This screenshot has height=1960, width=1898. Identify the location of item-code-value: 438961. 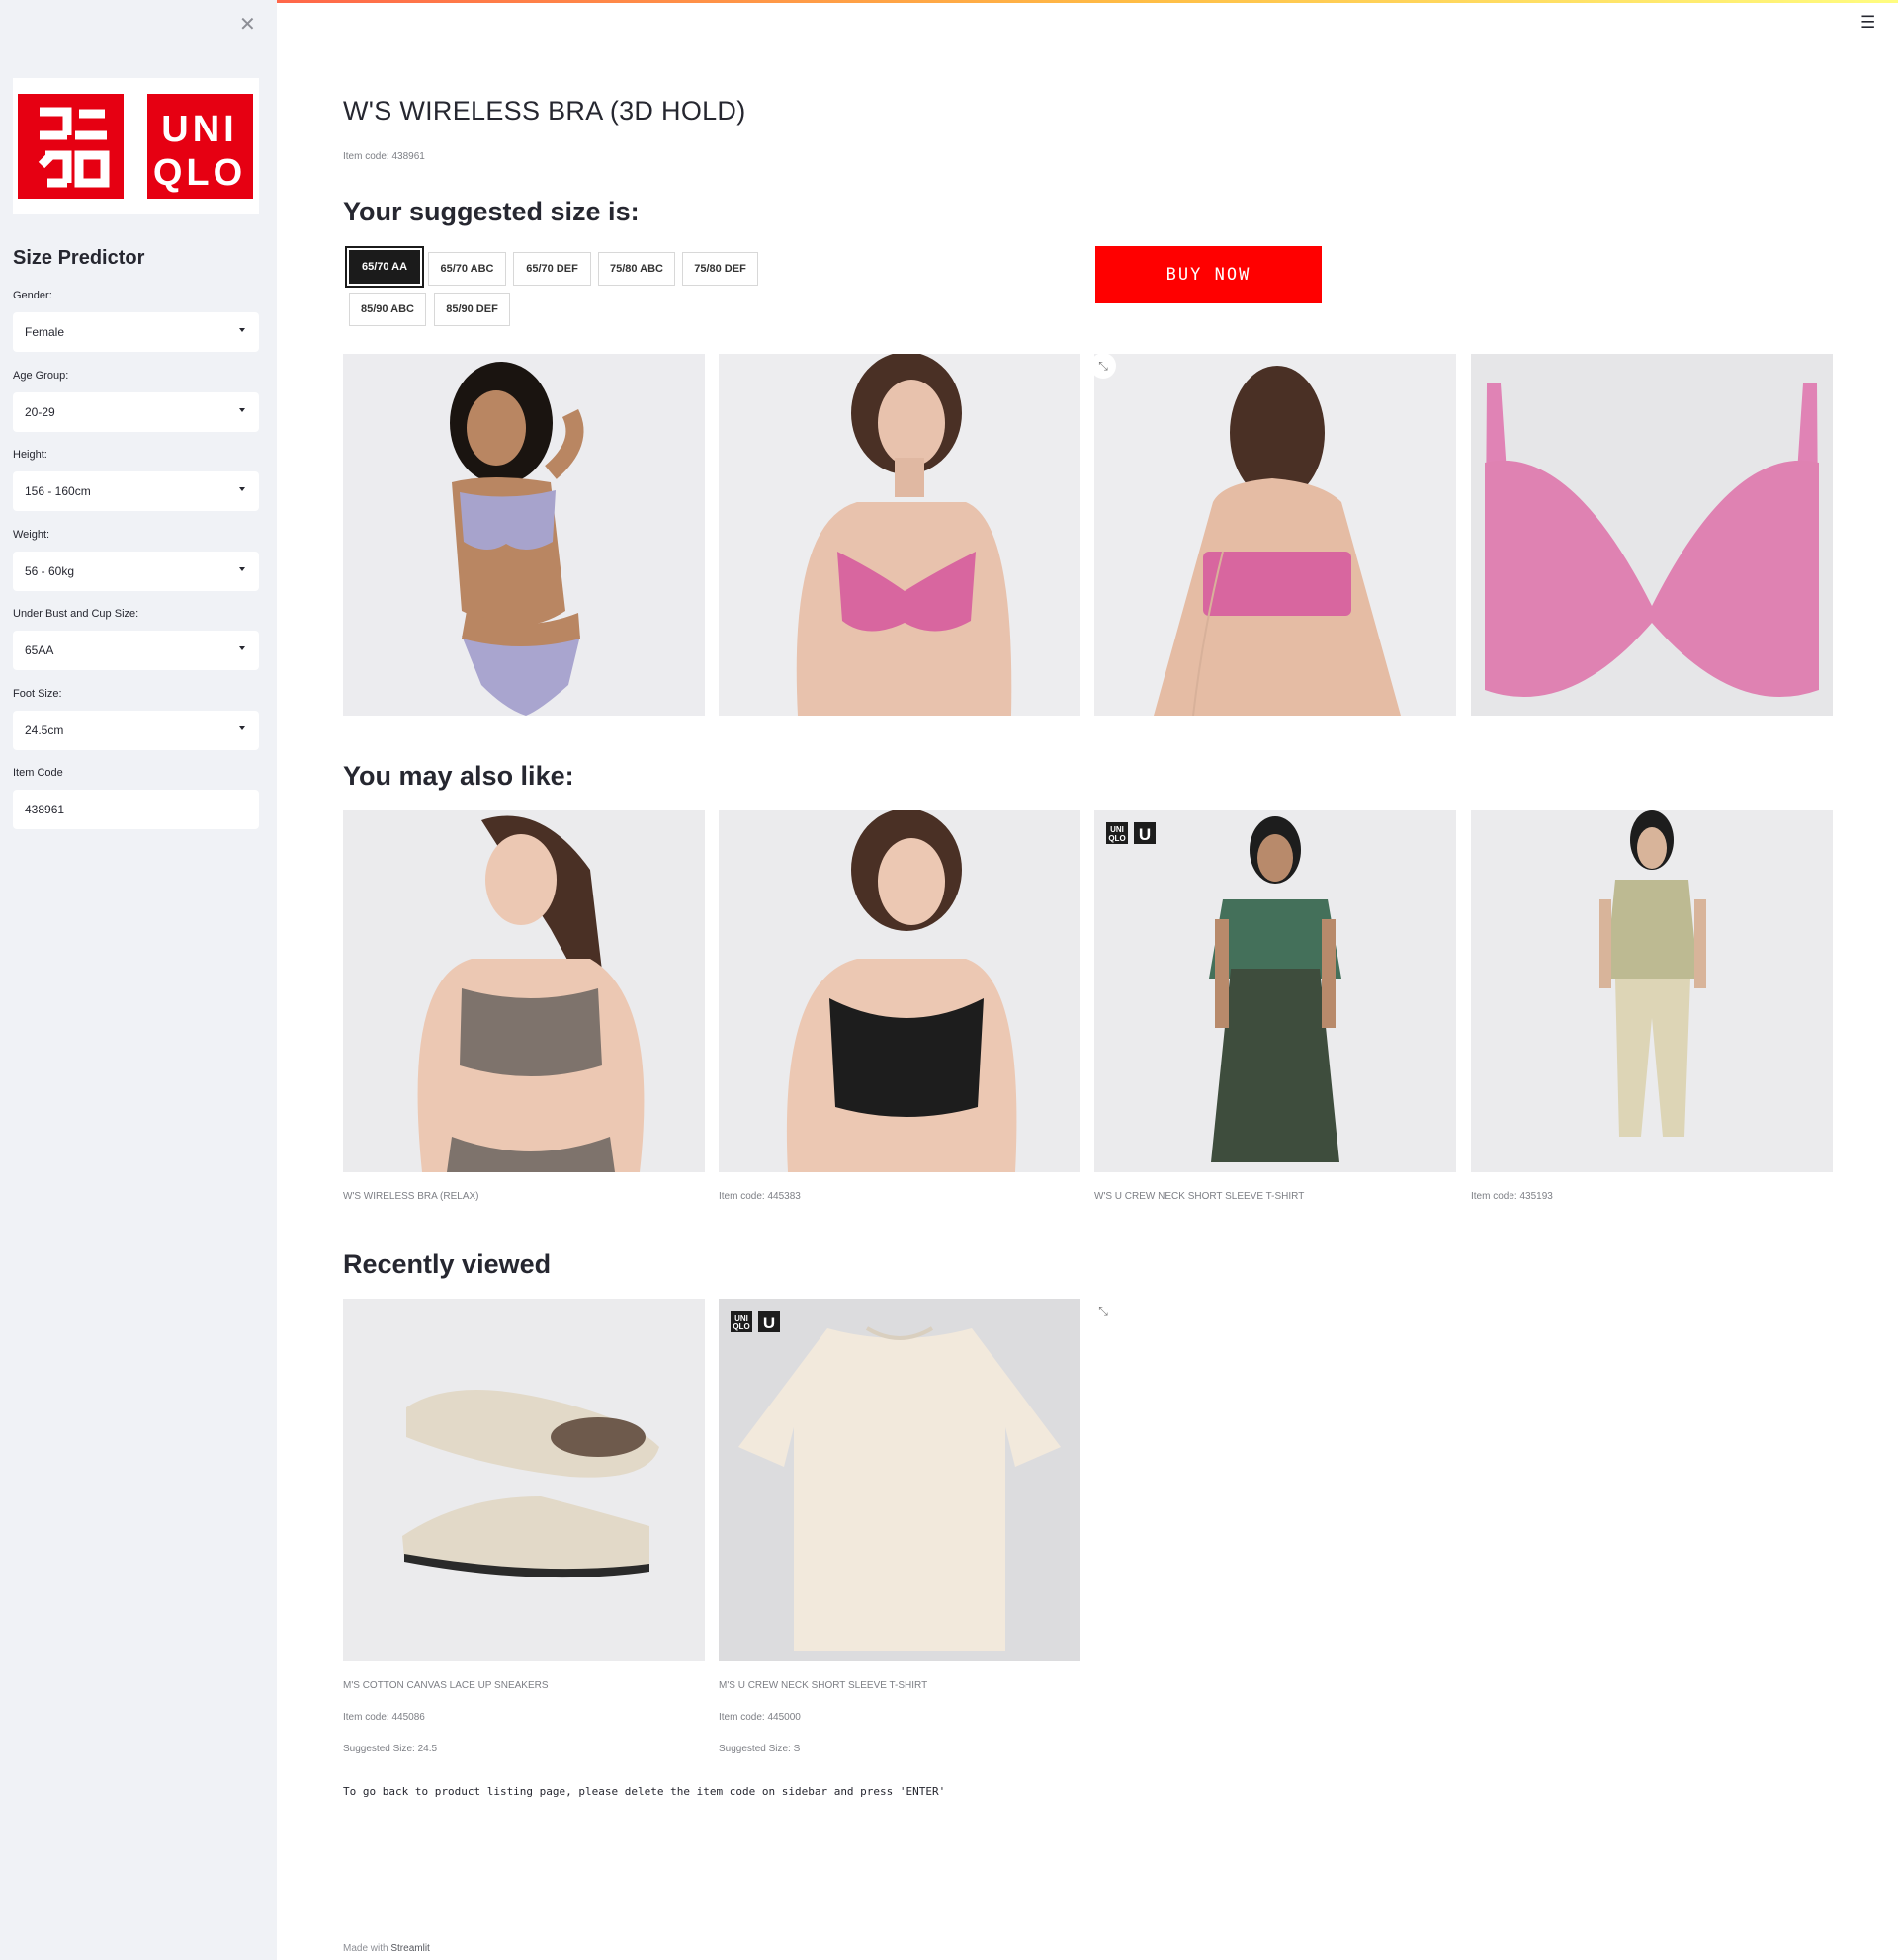
(45, 810).